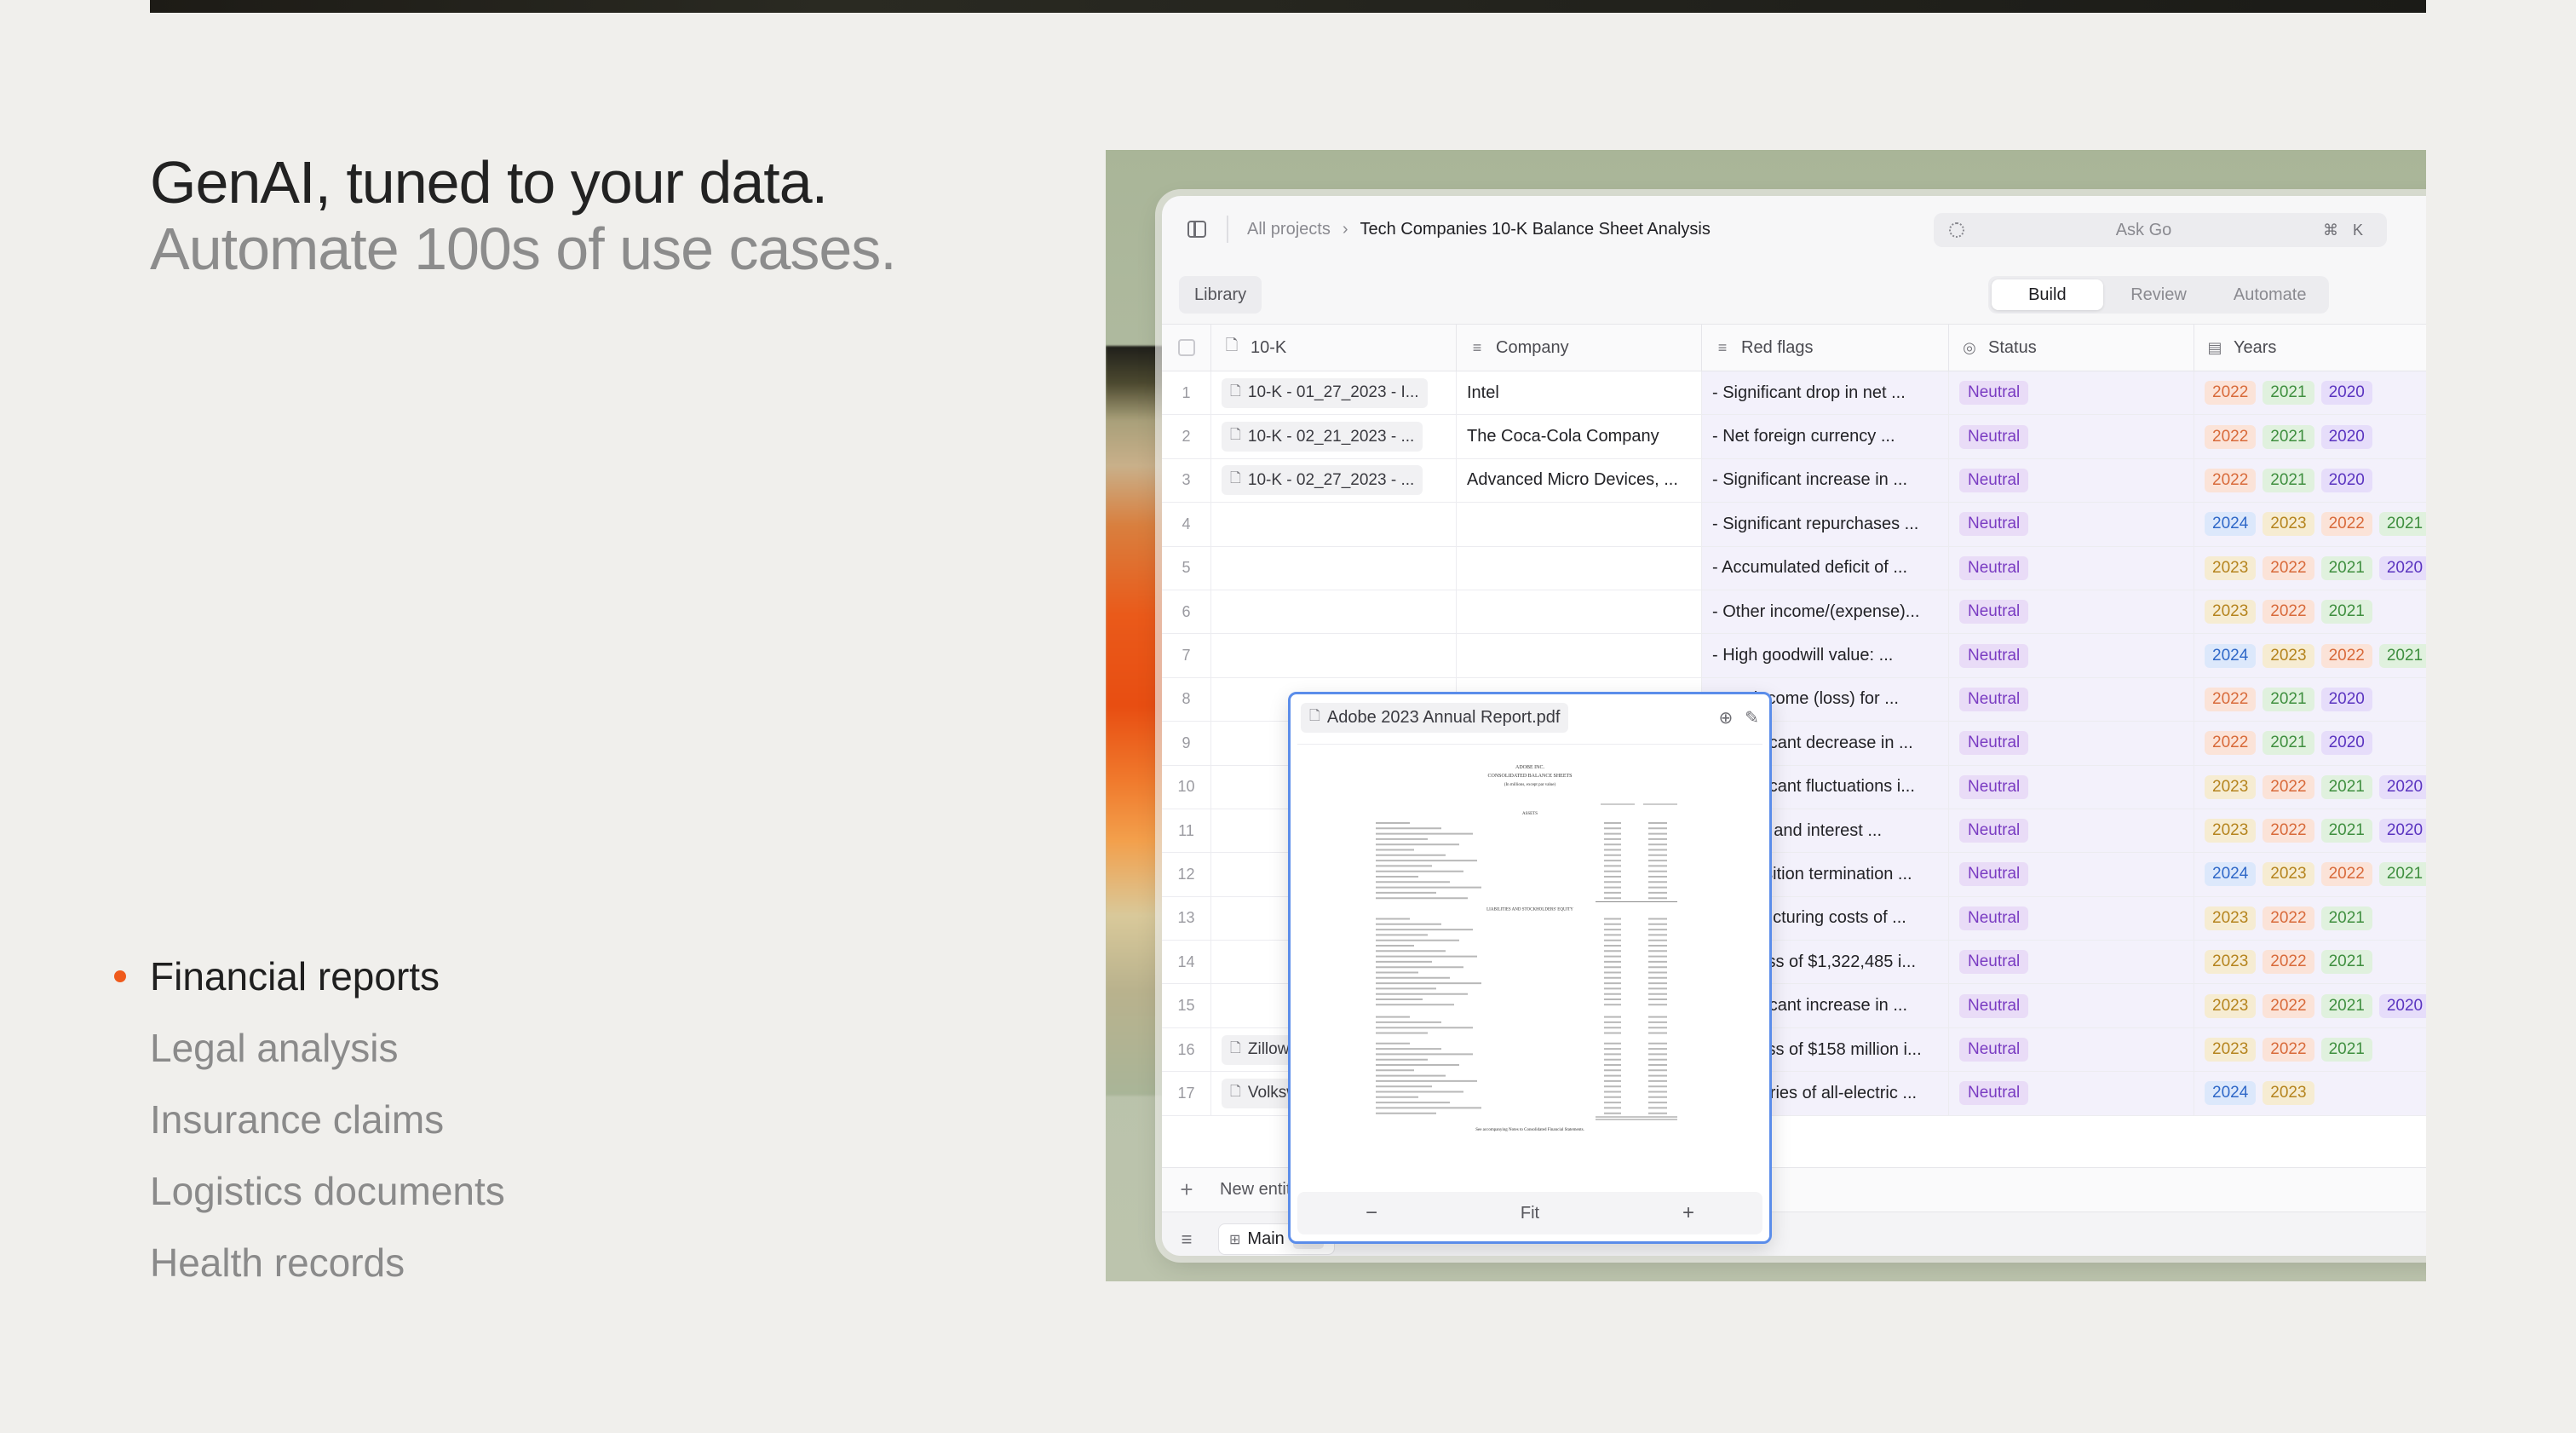 The height and width of the screenshot is (1433, 2576). What do you see at coordinates (1994, 655) in the screenshot?
I see `status-badge: Neutral` at bounding box center [1994, 655].